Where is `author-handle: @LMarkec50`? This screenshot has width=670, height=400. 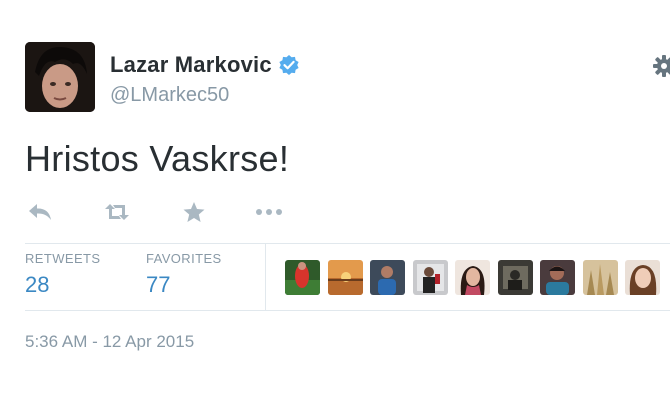 author-handle: @LMarkec50 is located at coordinates (169, 95).